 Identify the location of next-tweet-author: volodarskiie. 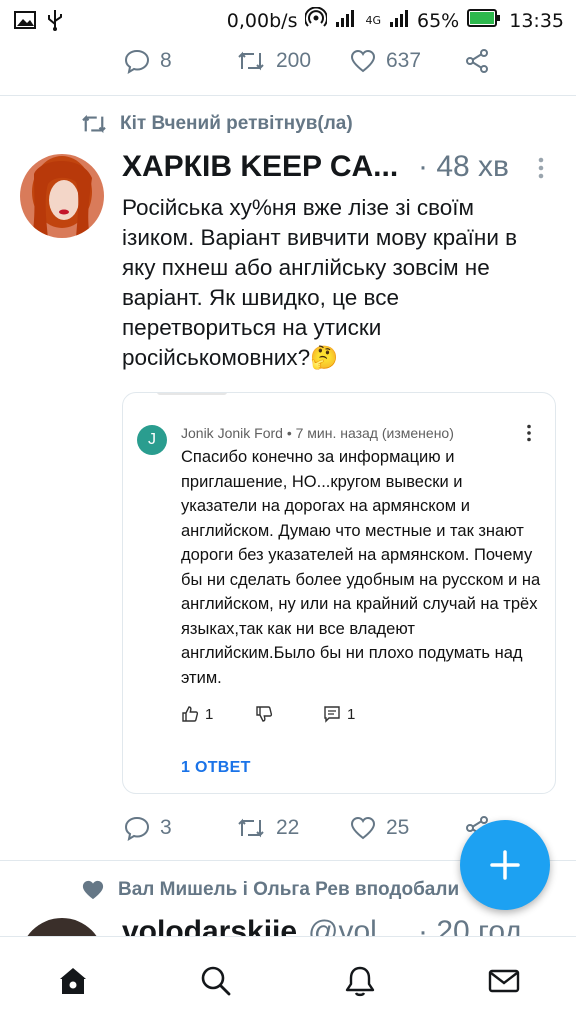
(210, 925).